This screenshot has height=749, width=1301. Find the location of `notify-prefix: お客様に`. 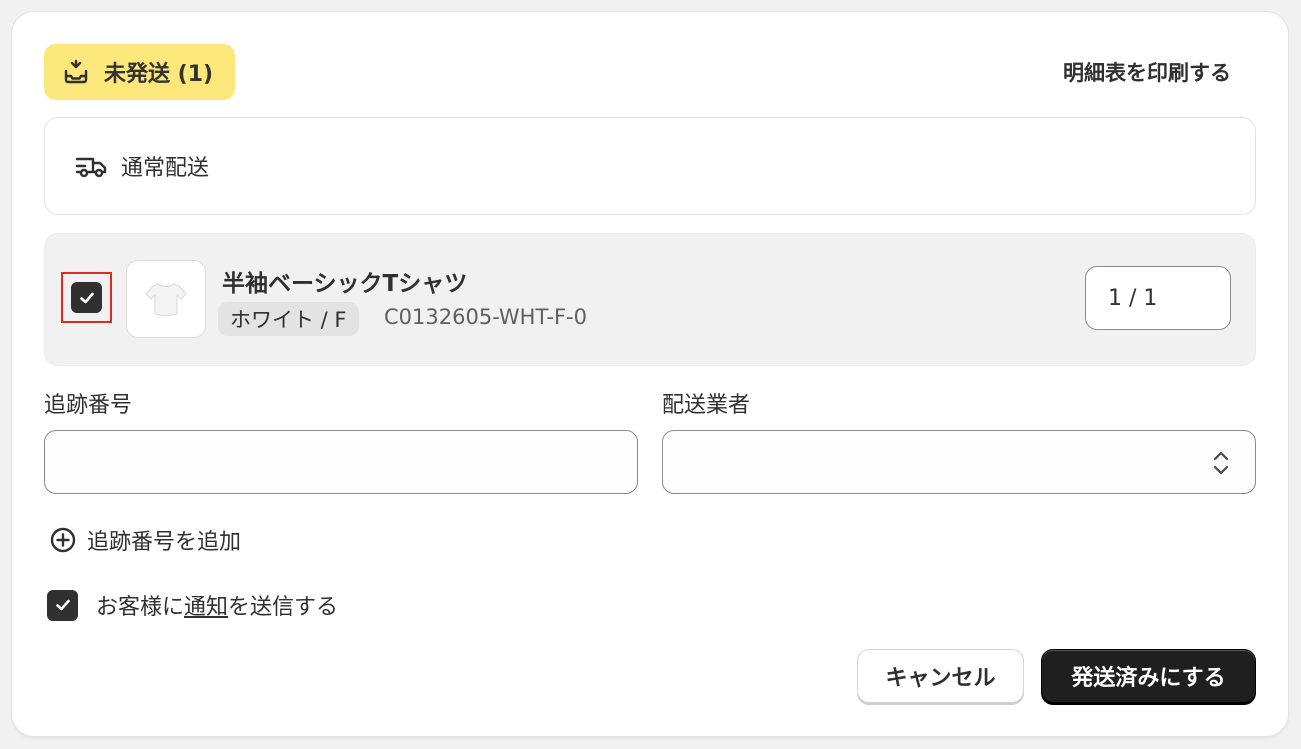

notify-prefix: お客様に is located at coordinates (140, 607).